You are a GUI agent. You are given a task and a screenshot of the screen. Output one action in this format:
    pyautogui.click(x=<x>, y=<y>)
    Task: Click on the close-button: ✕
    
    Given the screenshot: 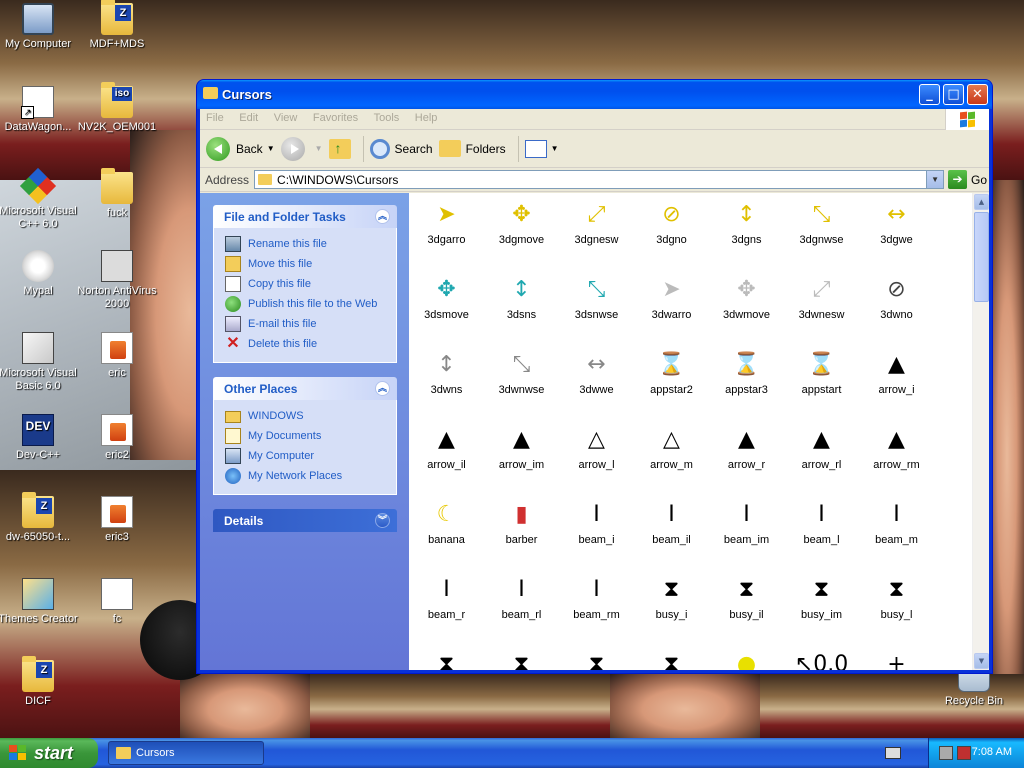 What is the action you would take?
    pyautogui.click(x=977, y=94)
    